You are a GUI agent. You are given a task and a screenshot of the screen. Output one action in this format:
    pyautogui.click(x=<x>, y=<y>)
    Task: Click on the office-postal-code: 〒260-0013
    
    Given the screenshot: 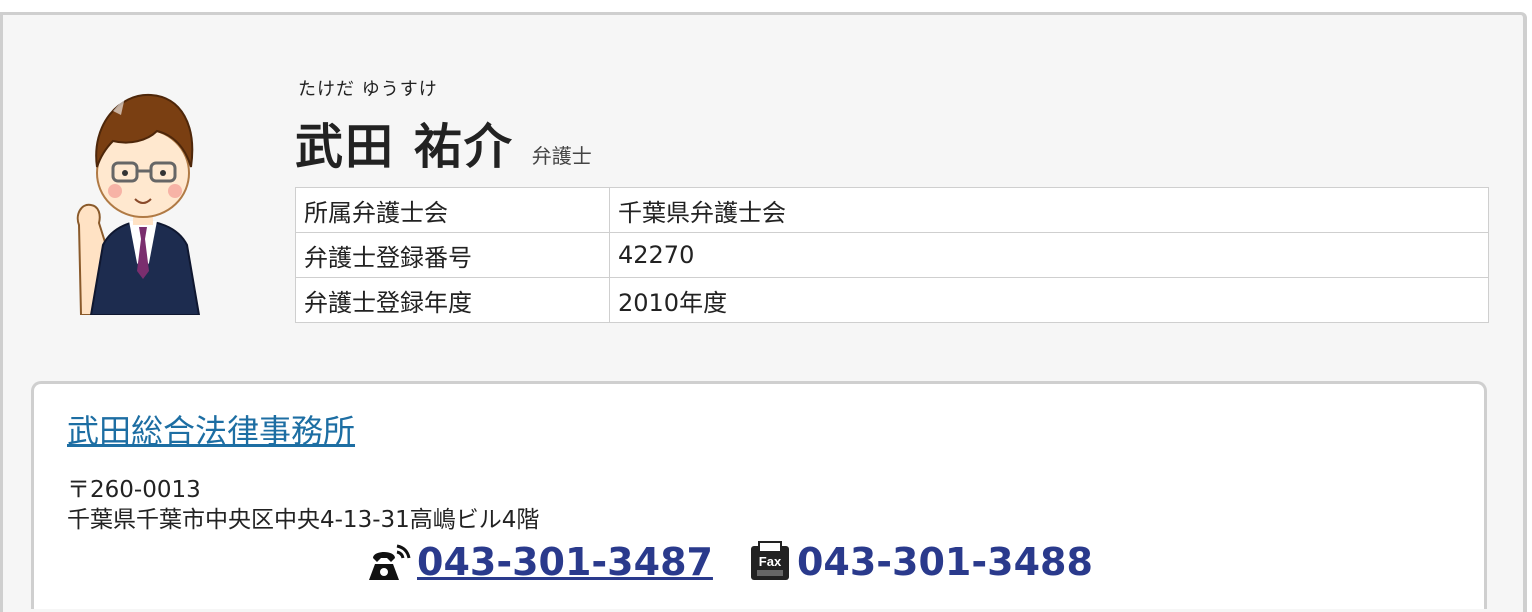 What is the action you would take?
    pyautogui.click(x=134, y=490)
    